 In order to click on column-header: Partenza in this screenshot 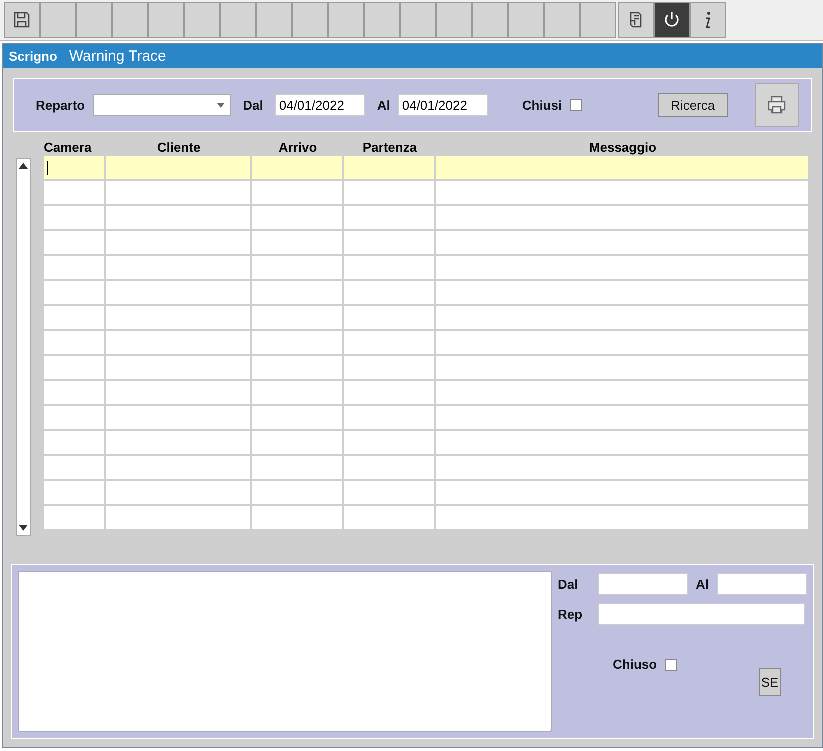, I will do `click(390, 147)`.